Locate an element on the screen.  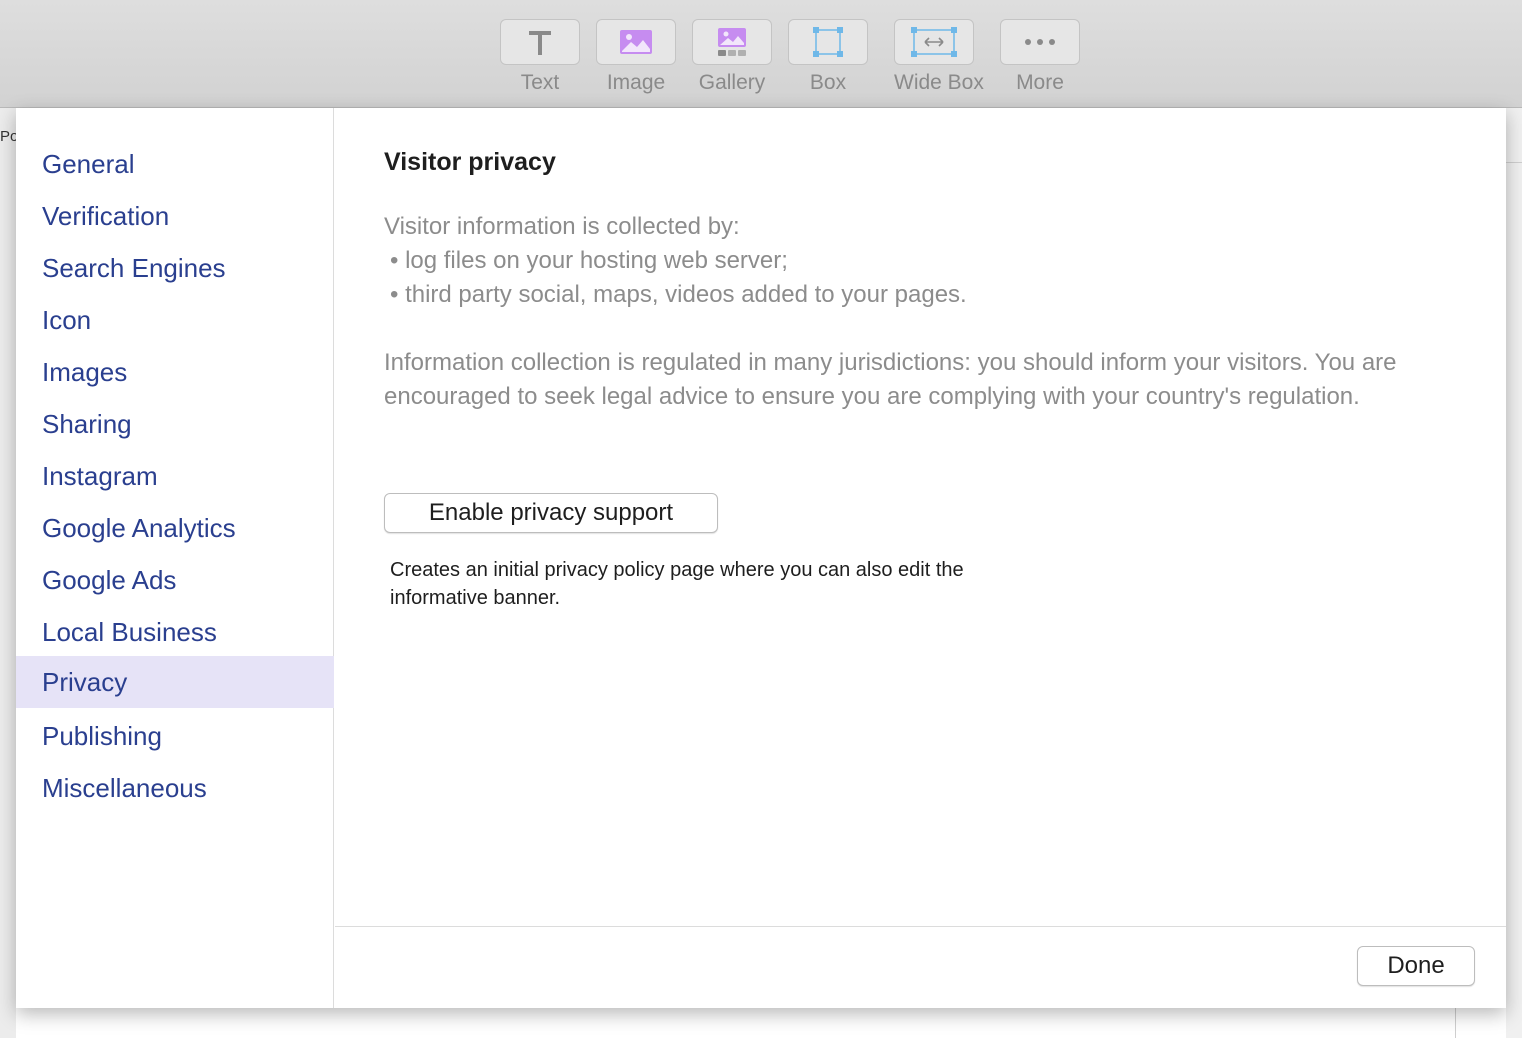
more-icon is located at coordinates (1040, 42).